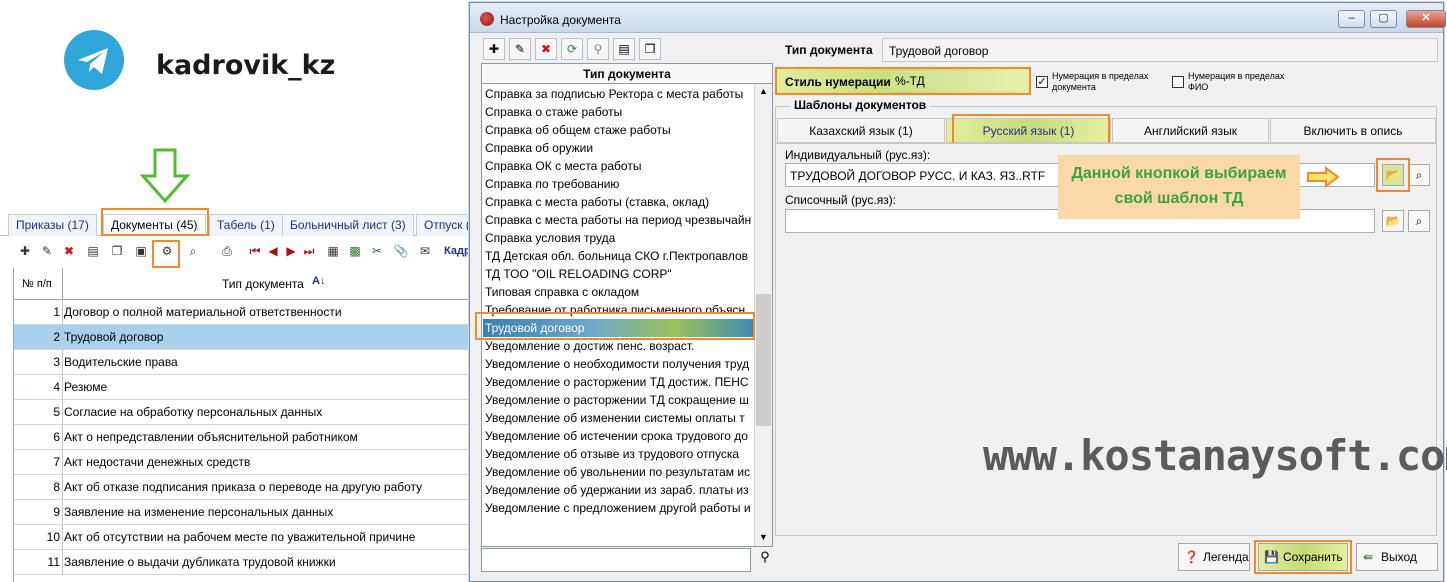 The width and height of the screenshot is (1447, 582). I want to click on table-icon: ▦, so click(333, 251).